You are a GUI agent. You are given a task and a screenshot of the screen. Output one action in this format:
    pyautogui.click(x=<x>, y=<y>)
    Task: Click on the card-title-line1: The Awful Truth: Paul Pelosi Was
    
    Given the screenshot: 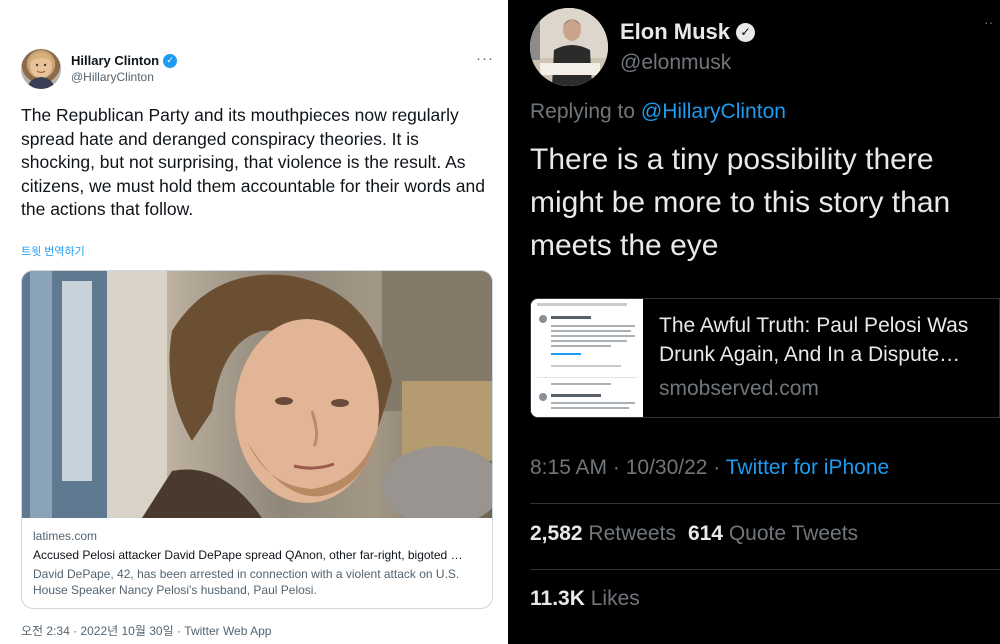 What is the action you would take?
    pyautogui.click(x=814, y=325)
    